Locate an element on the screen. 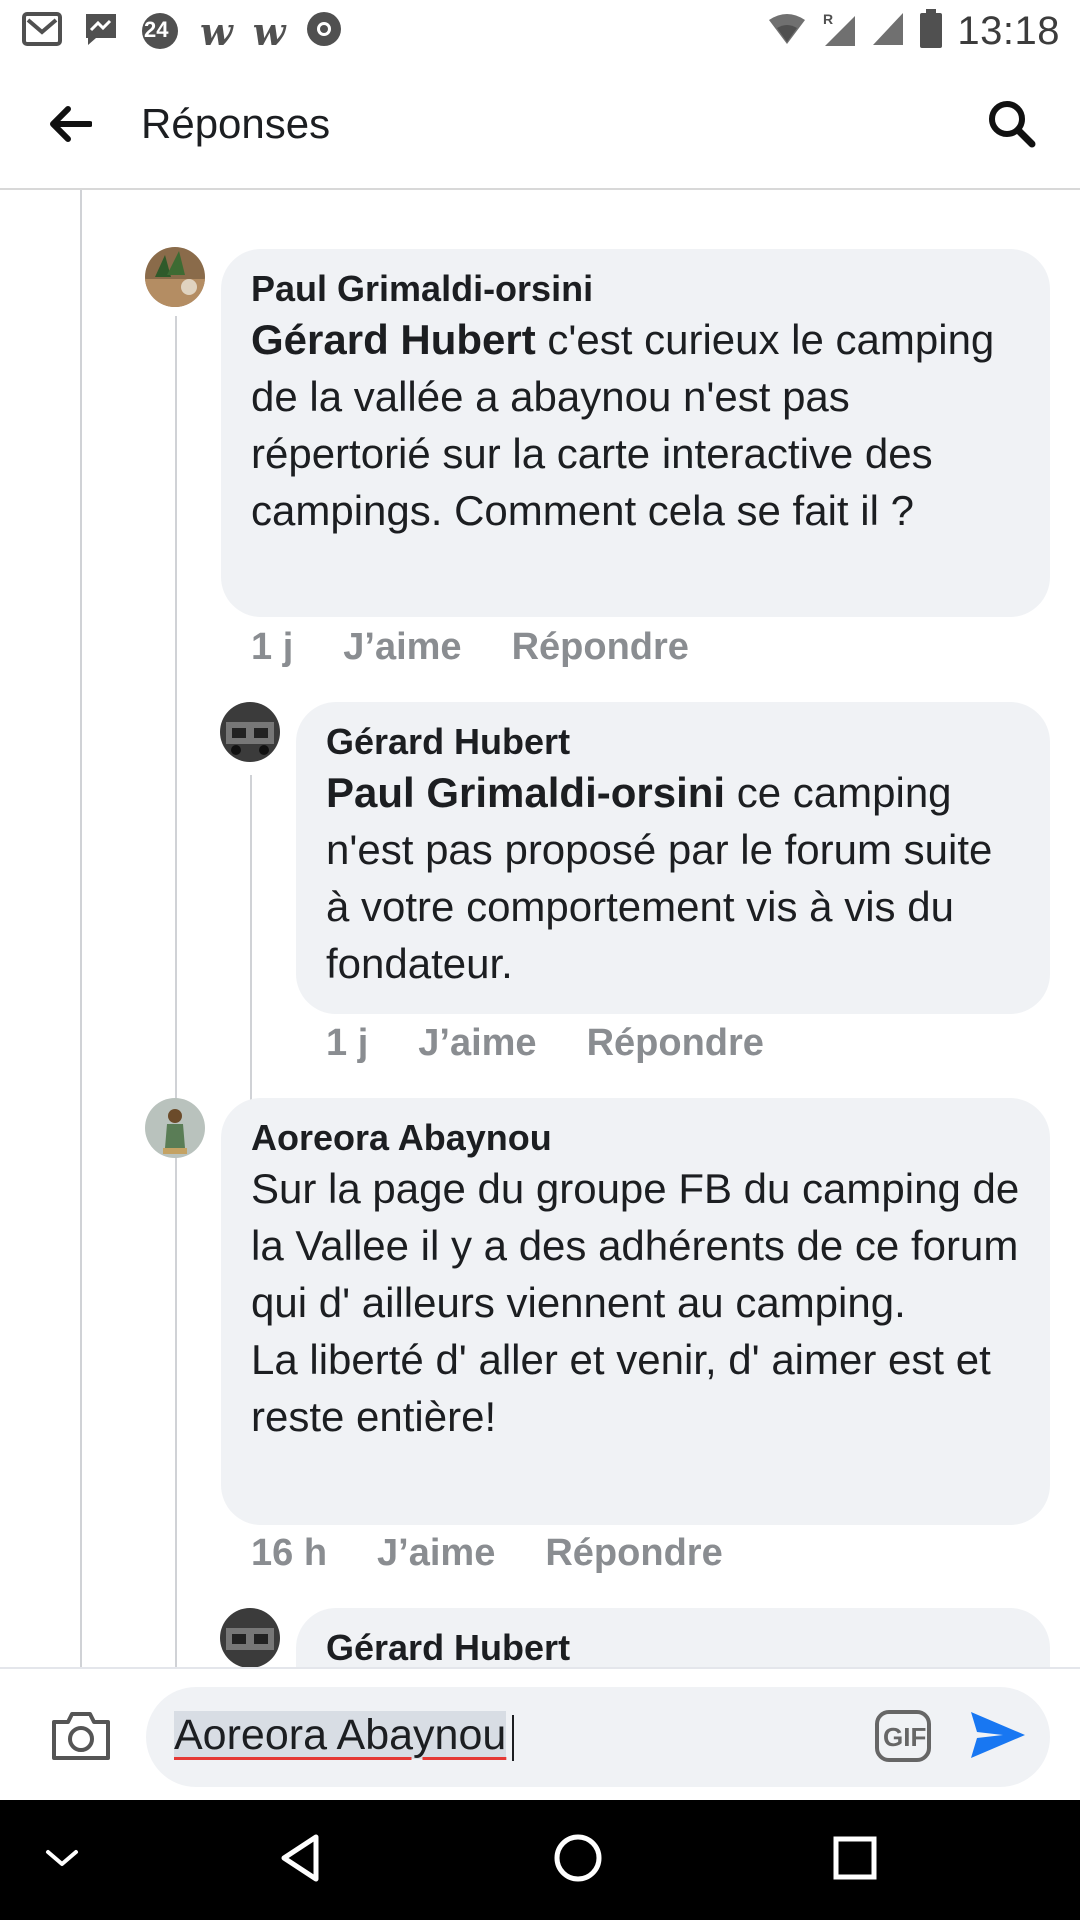  comment-author: Paul Grimaldi-orsini is located at coordinates (635, 289).